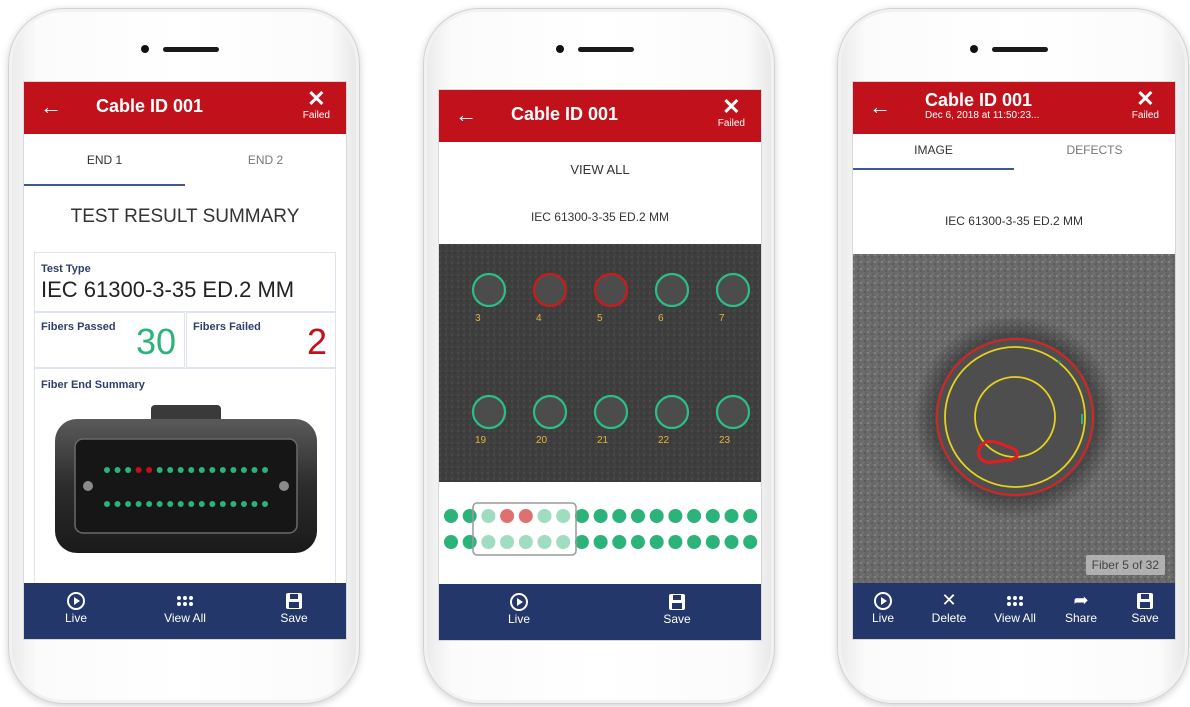  What do you see at coordinates (155, 341) in the screenshot?
I see `fibers-passed-count: 30` at bounding box center [155, 341].